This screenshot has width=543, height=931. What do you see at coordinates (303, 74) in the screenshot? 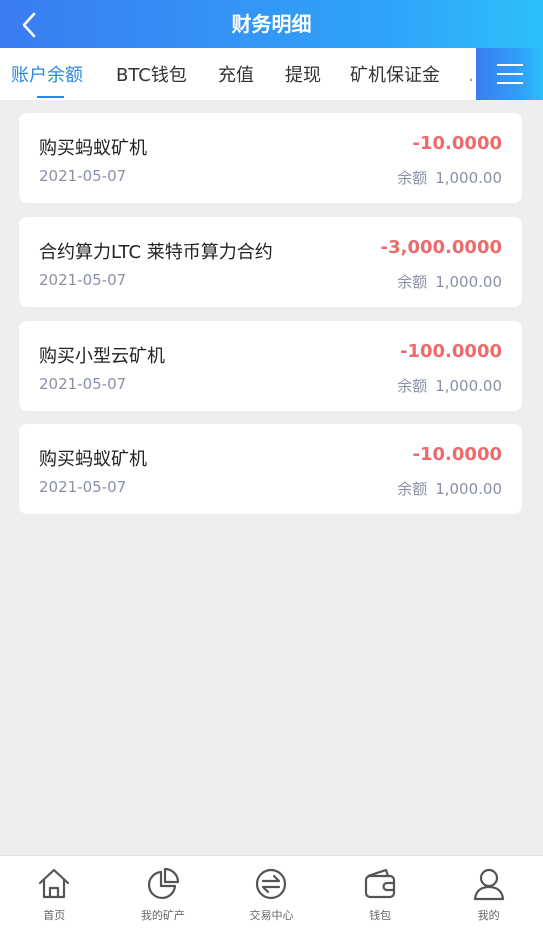
I see `tab-withdraw: 提现` at bounding box center [303, 74].